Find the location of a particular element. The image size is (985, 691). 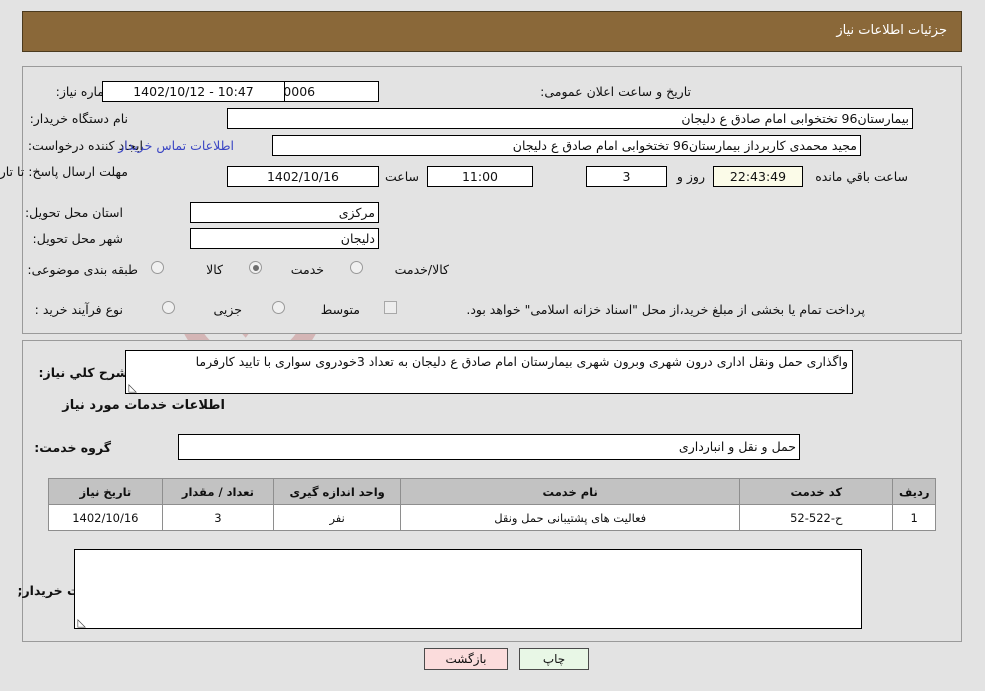

label-subject-category: طبقه بندی موضوعی: is located at coordinates (82, 269).